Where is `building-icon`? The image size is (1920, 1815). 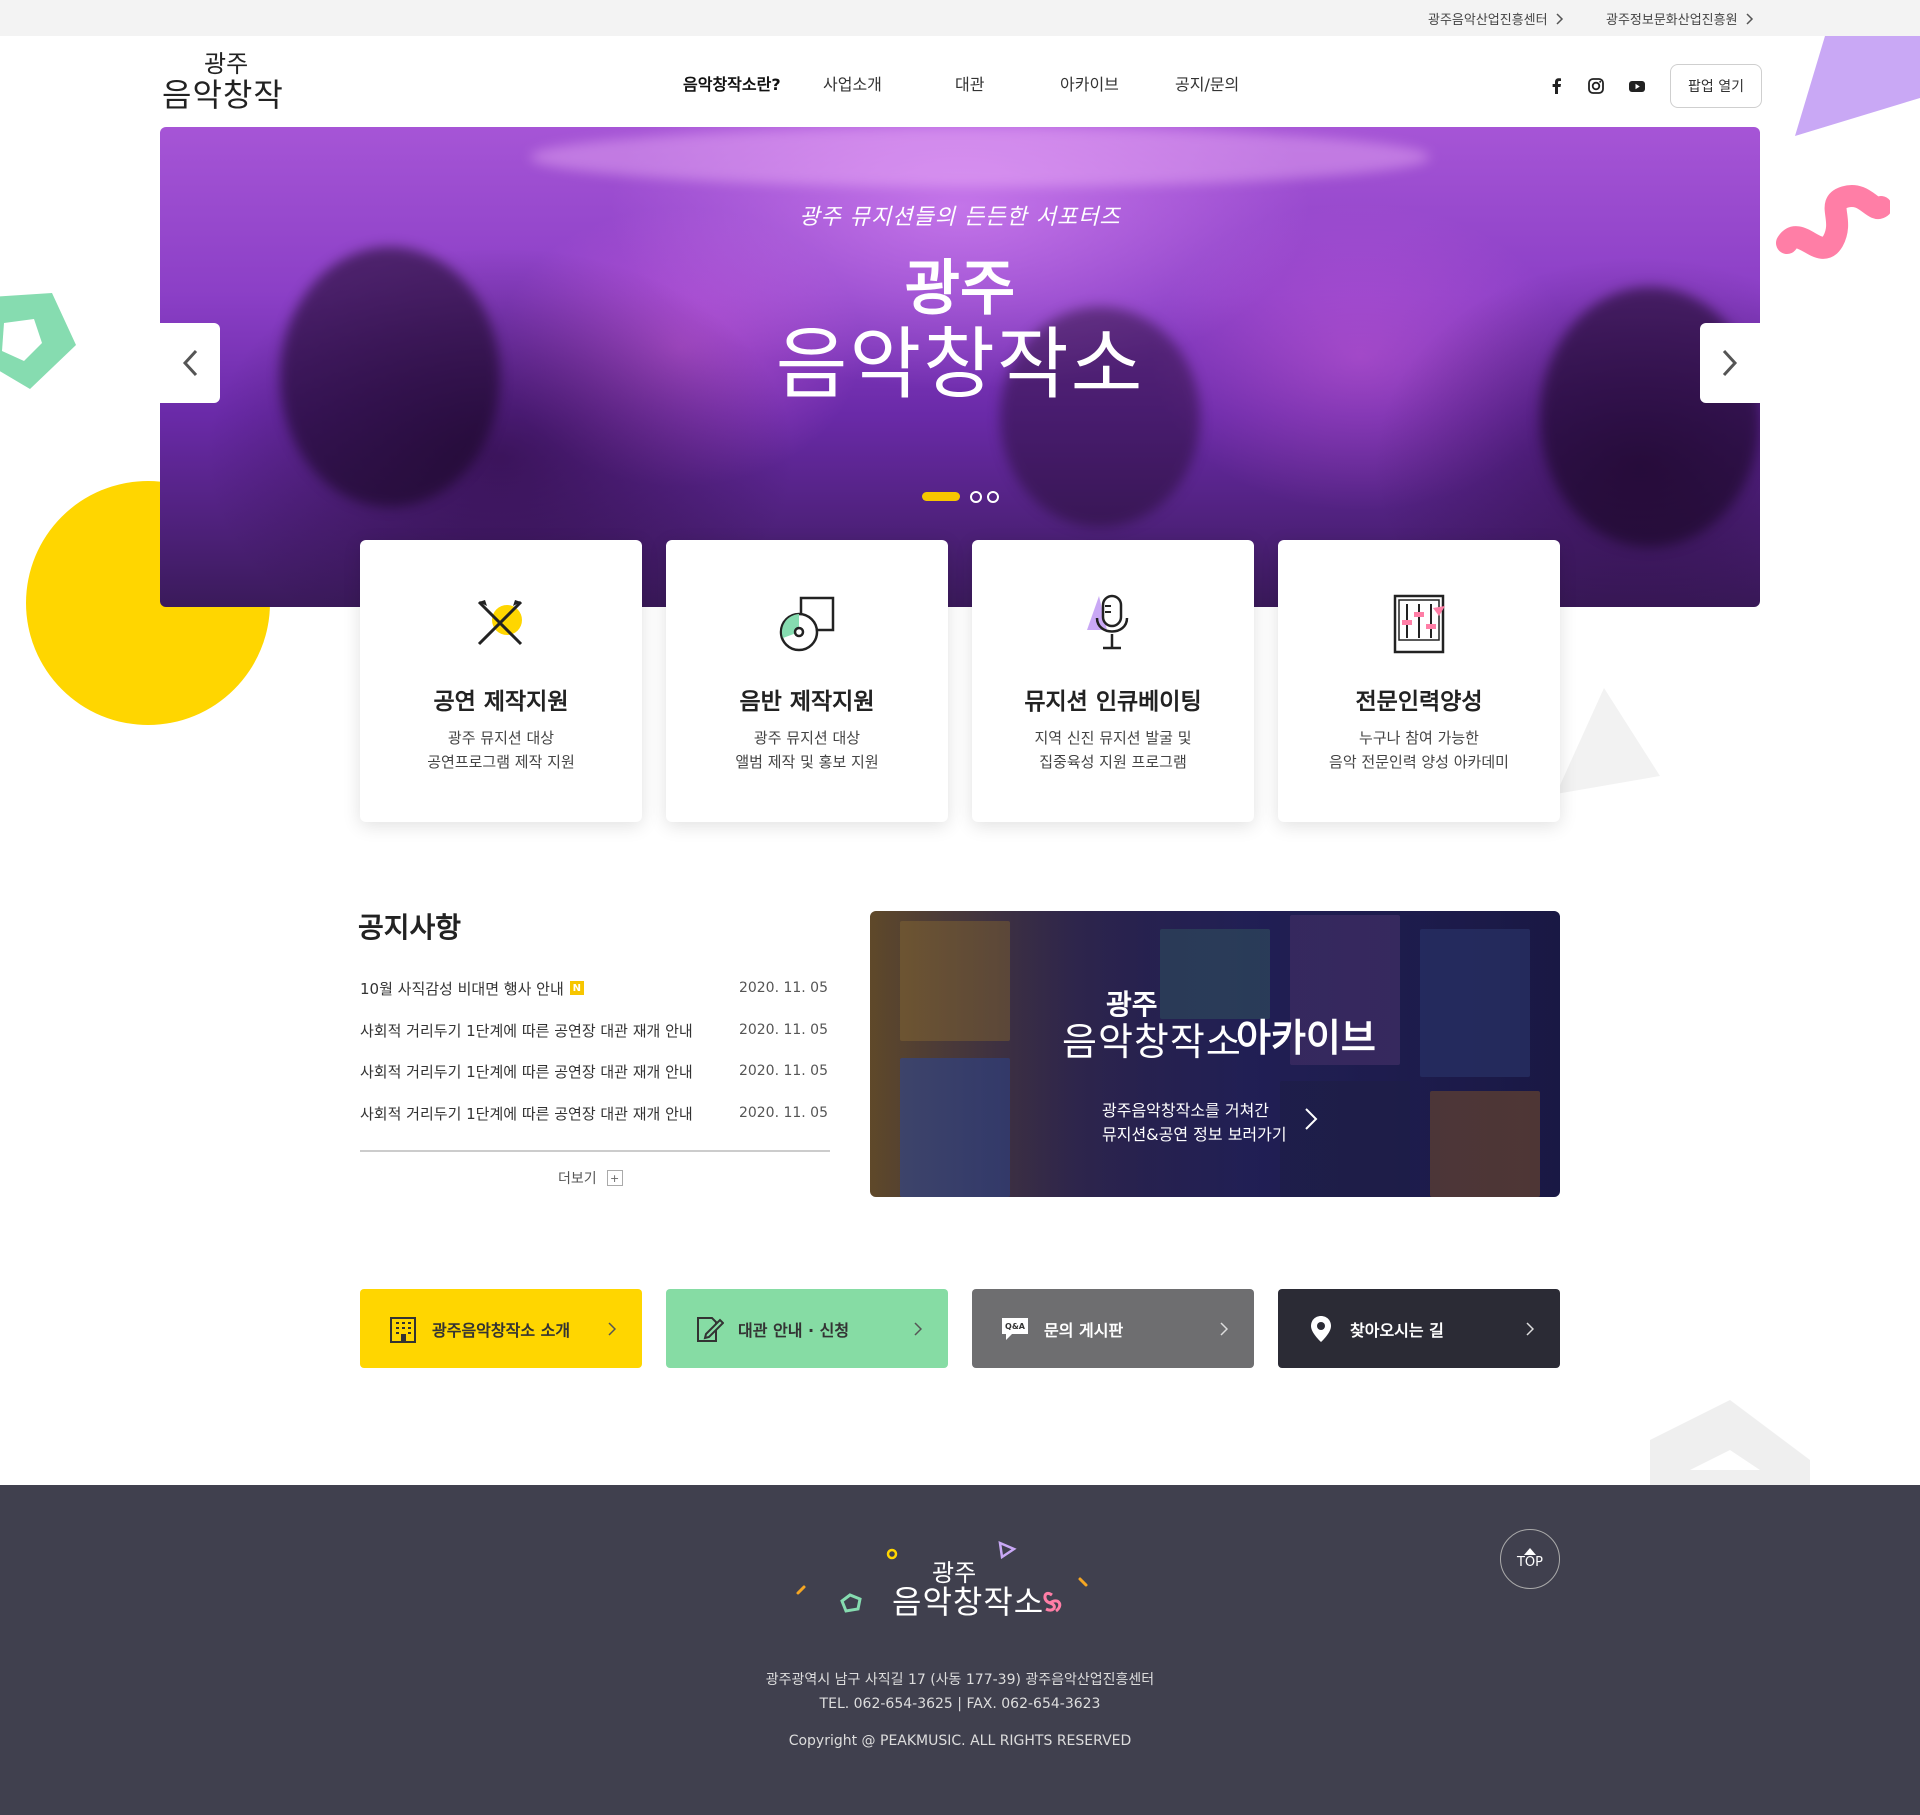 building-icon is located at coordinates (403, 1329).